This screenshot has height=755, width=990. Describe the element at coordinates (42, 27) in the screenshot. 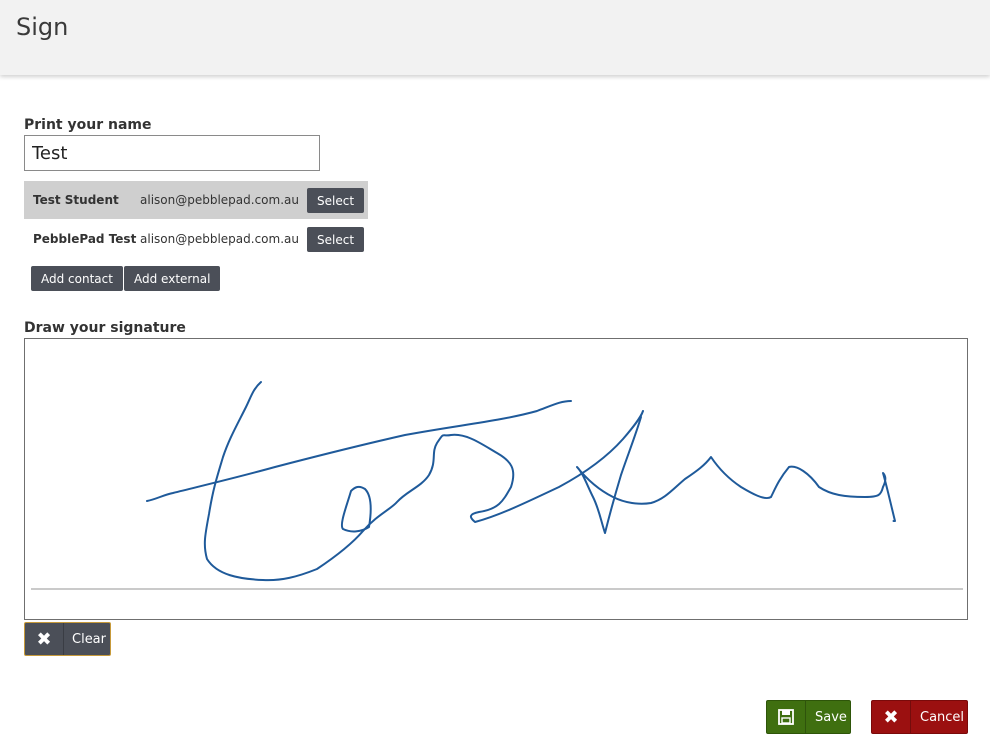

I see `page-title: Sign` at that location.